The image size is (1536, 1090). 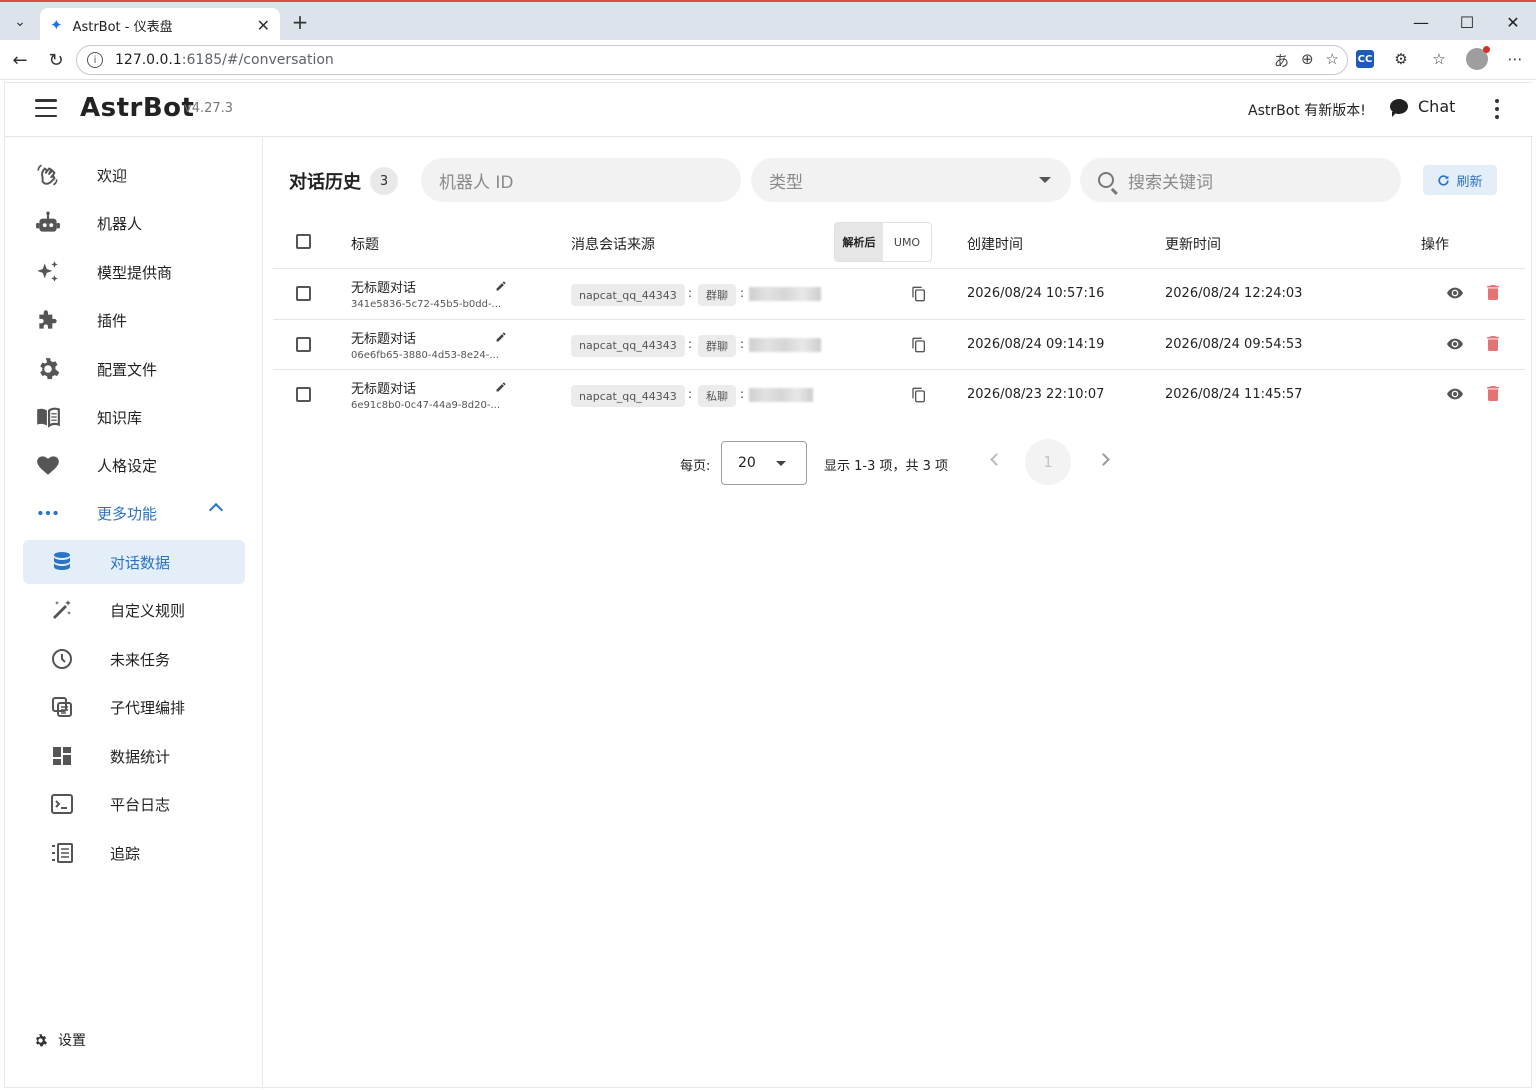 What do you see at coordinates (1422, 107) in the screenshot?
I see `chat-button: Chat` at bounding box center [1422, 107].